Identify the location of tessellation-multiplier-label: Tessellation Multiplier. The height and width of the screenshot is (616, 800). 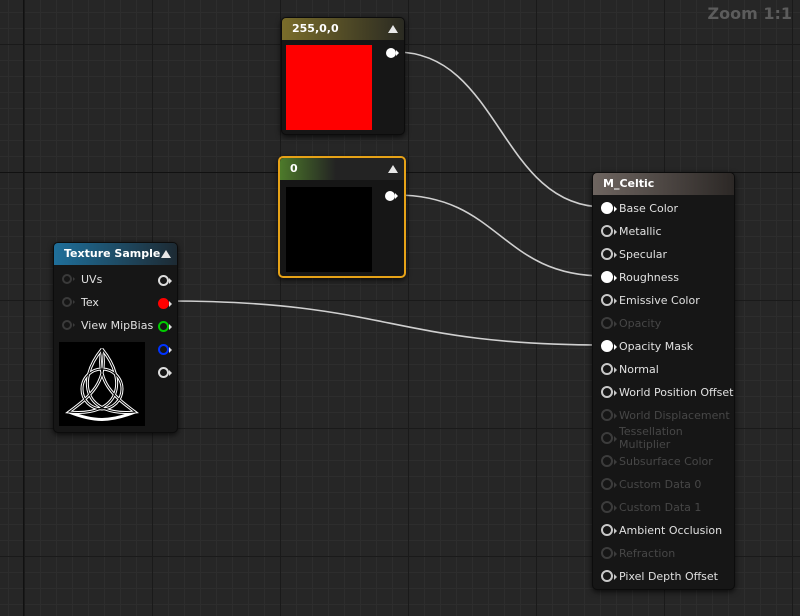
(651, 438).